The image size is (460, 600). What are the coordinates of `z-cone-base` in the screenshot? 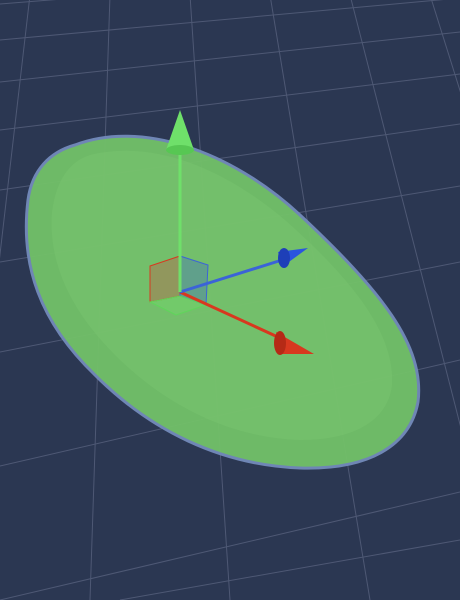 It's located at (284, 258).